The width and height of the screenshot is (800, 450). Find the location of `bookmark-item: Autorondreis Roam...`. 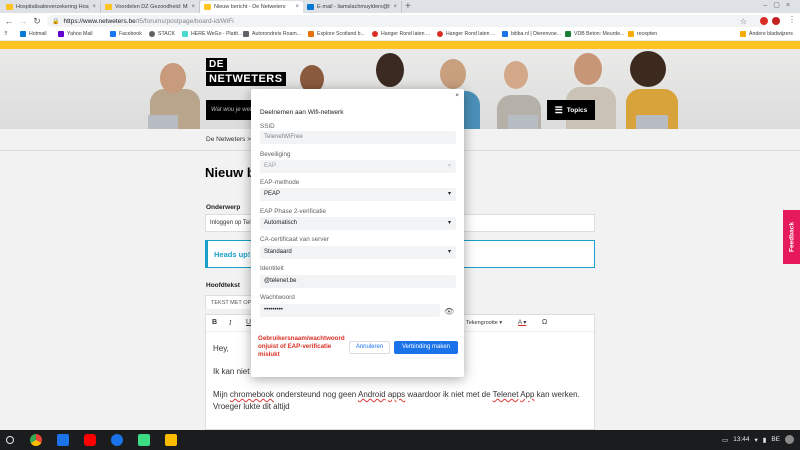

bookmark-item: Autorondreis Roam... is located at coordinates (272, 34).